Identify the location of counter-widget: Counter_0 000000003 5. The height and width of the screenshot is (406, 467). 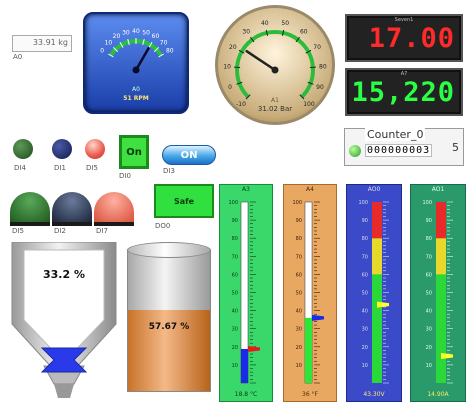
(404, 147).